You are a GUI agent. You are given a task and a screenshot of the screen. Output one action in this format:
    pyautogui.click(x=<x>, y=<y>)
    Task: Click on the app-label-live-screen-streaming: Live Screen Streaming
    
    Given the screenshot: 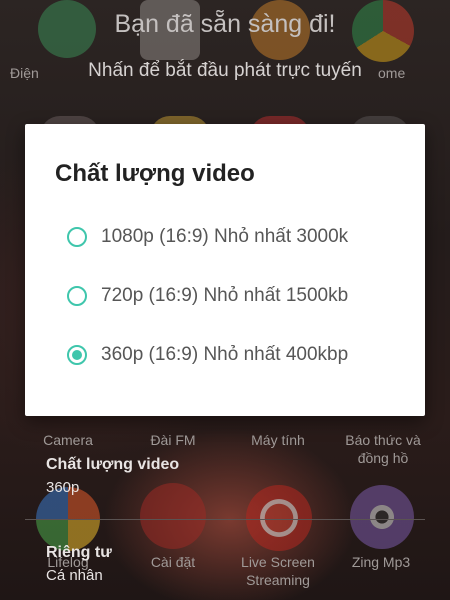 What is the action you would take?
    pyautogui.click(x=278, y=571)
    